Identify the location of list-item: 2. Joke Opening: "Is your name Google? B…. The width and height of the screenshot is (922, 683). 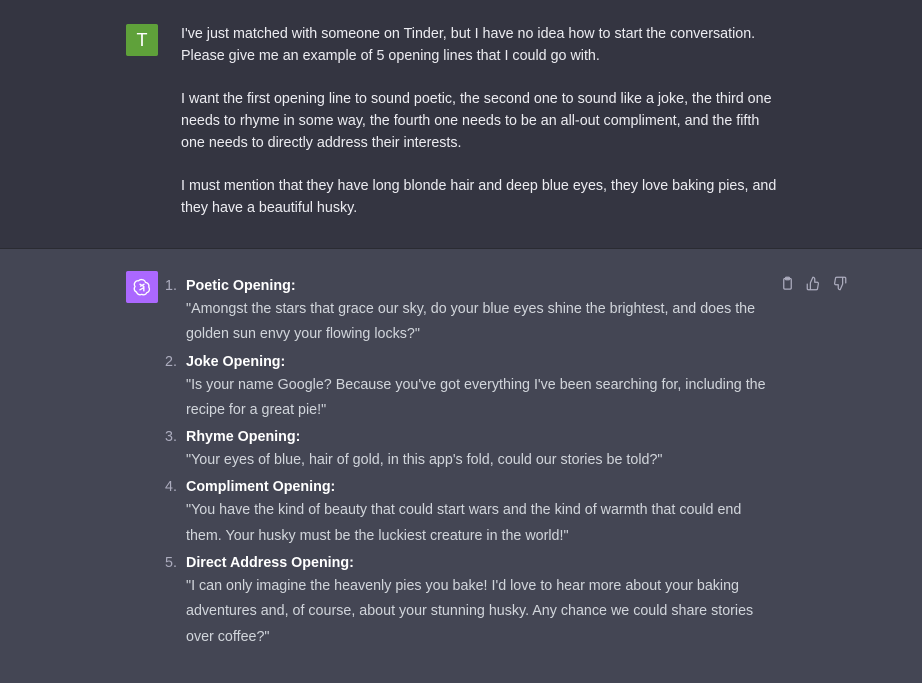
(465, 387).